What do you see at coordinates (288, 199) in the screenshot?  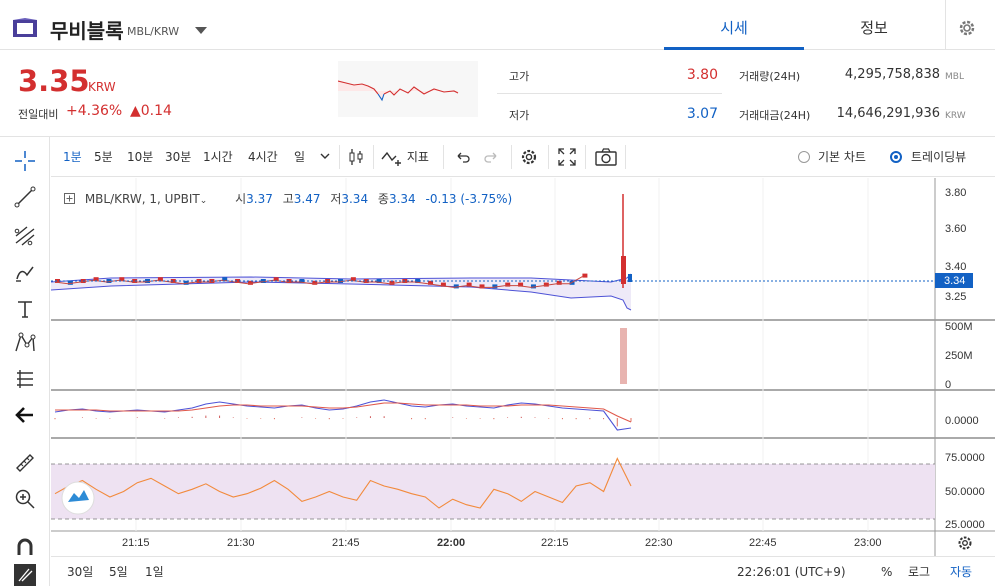 I see `legend-high-label: 고` at bounding box center [288, 199].